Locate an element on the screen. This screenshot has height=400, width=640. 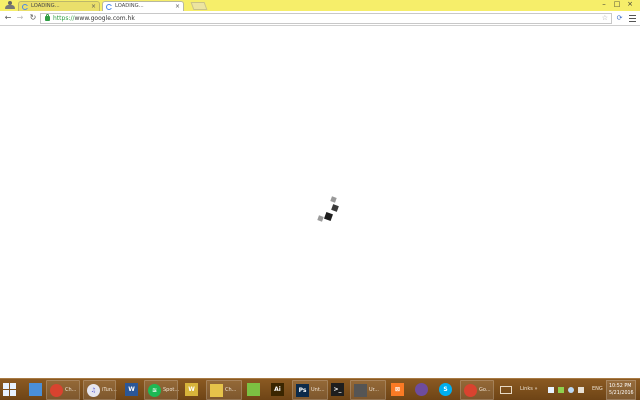
skype-icon: S is located at coordinates (445, 389).